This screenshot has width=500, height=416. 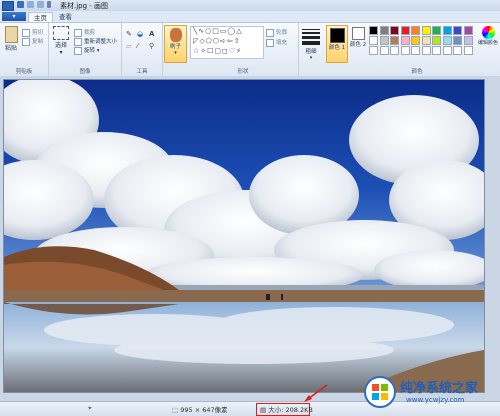 I want to click on color2-button: 颜色 2, so click(x=358, y=36).